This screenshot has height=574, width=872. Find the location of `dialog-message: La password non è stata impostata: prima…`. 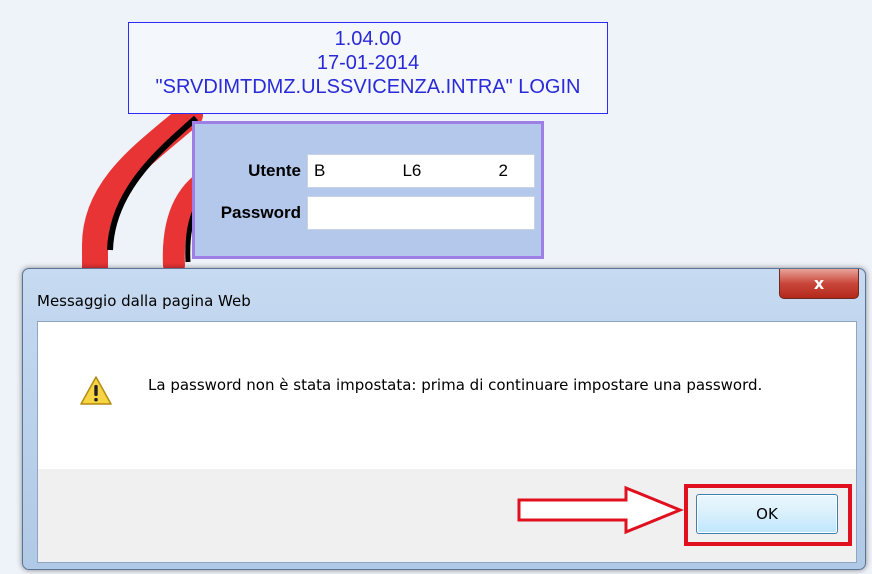

dialog-message: La password non è stata impostata: prima… is located at coordinates (455, 385).